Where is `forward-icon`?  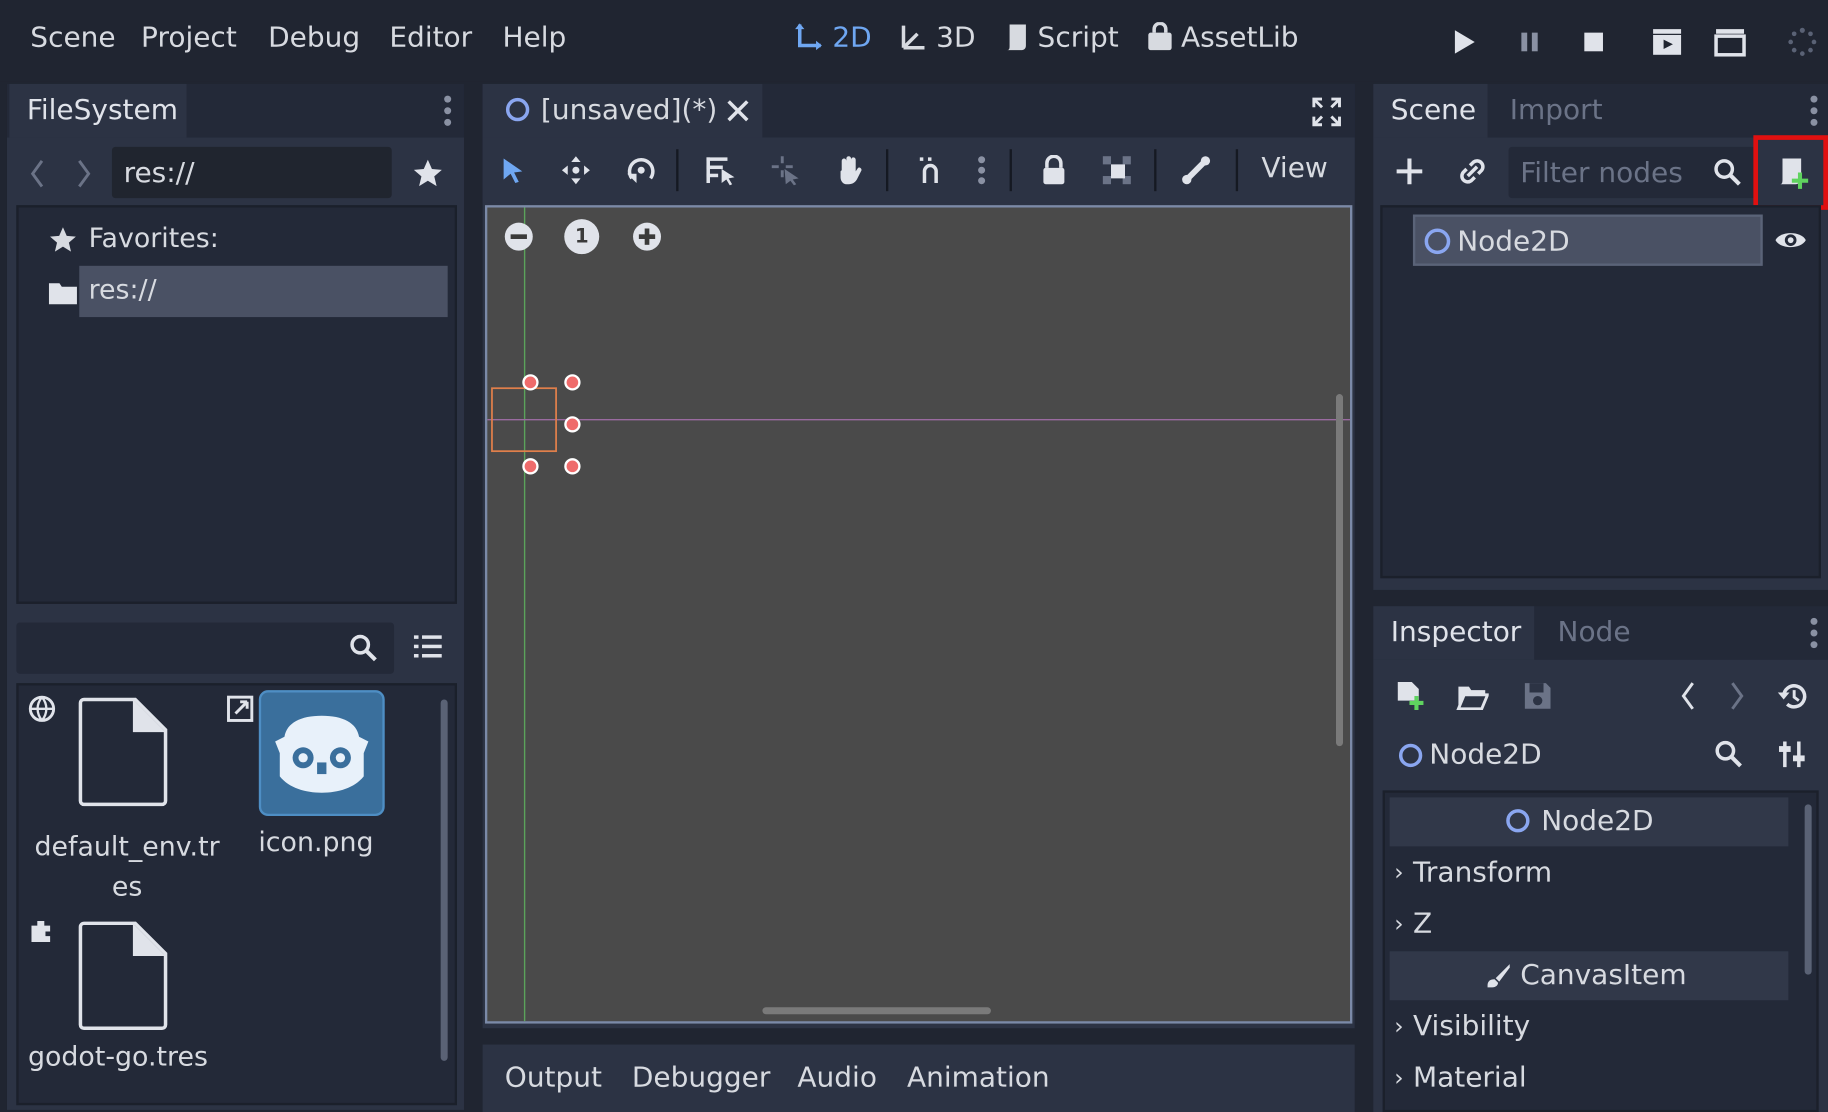 forward-icon is located at coordinates (84, 173).